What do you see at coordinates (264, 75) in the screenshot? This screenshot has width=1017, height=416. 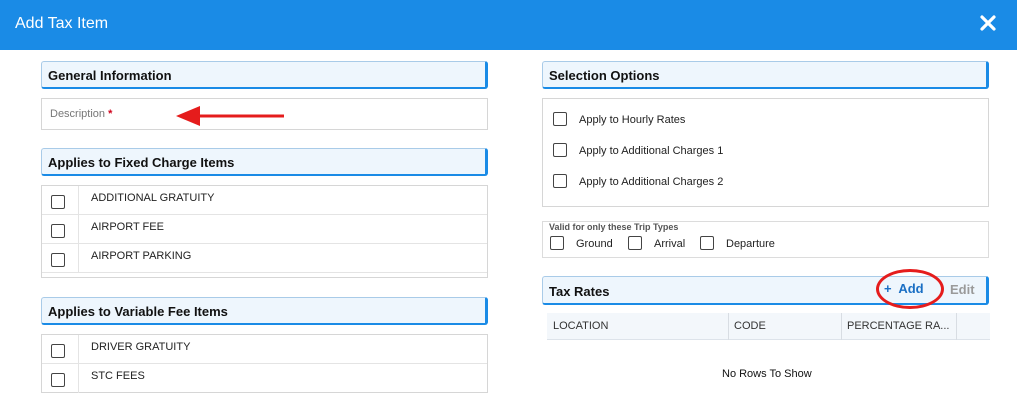 I see `general-information-header: General Information` at bounding box center [264, 75].